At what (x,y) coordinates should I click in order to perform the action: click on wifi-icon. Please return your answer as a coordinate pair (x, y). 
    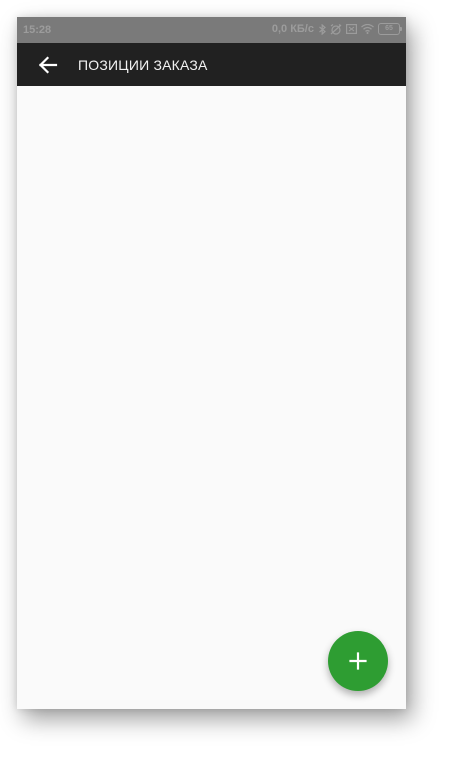
    Looking at the image, I should click on (367, 29).